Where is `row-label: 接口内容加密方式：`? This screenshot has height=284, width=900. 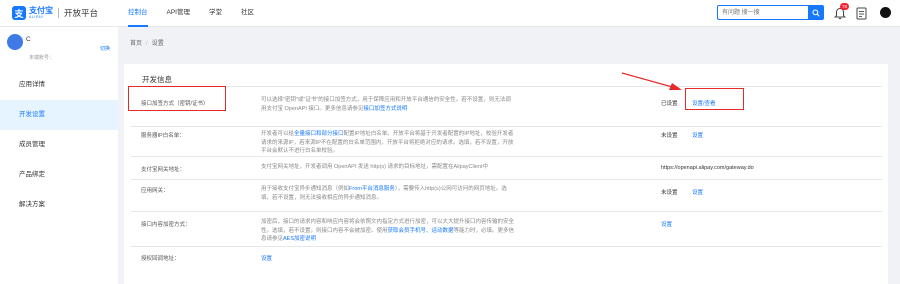 row-label: 接口内容加密方式： is located at coordinates (166, 225).